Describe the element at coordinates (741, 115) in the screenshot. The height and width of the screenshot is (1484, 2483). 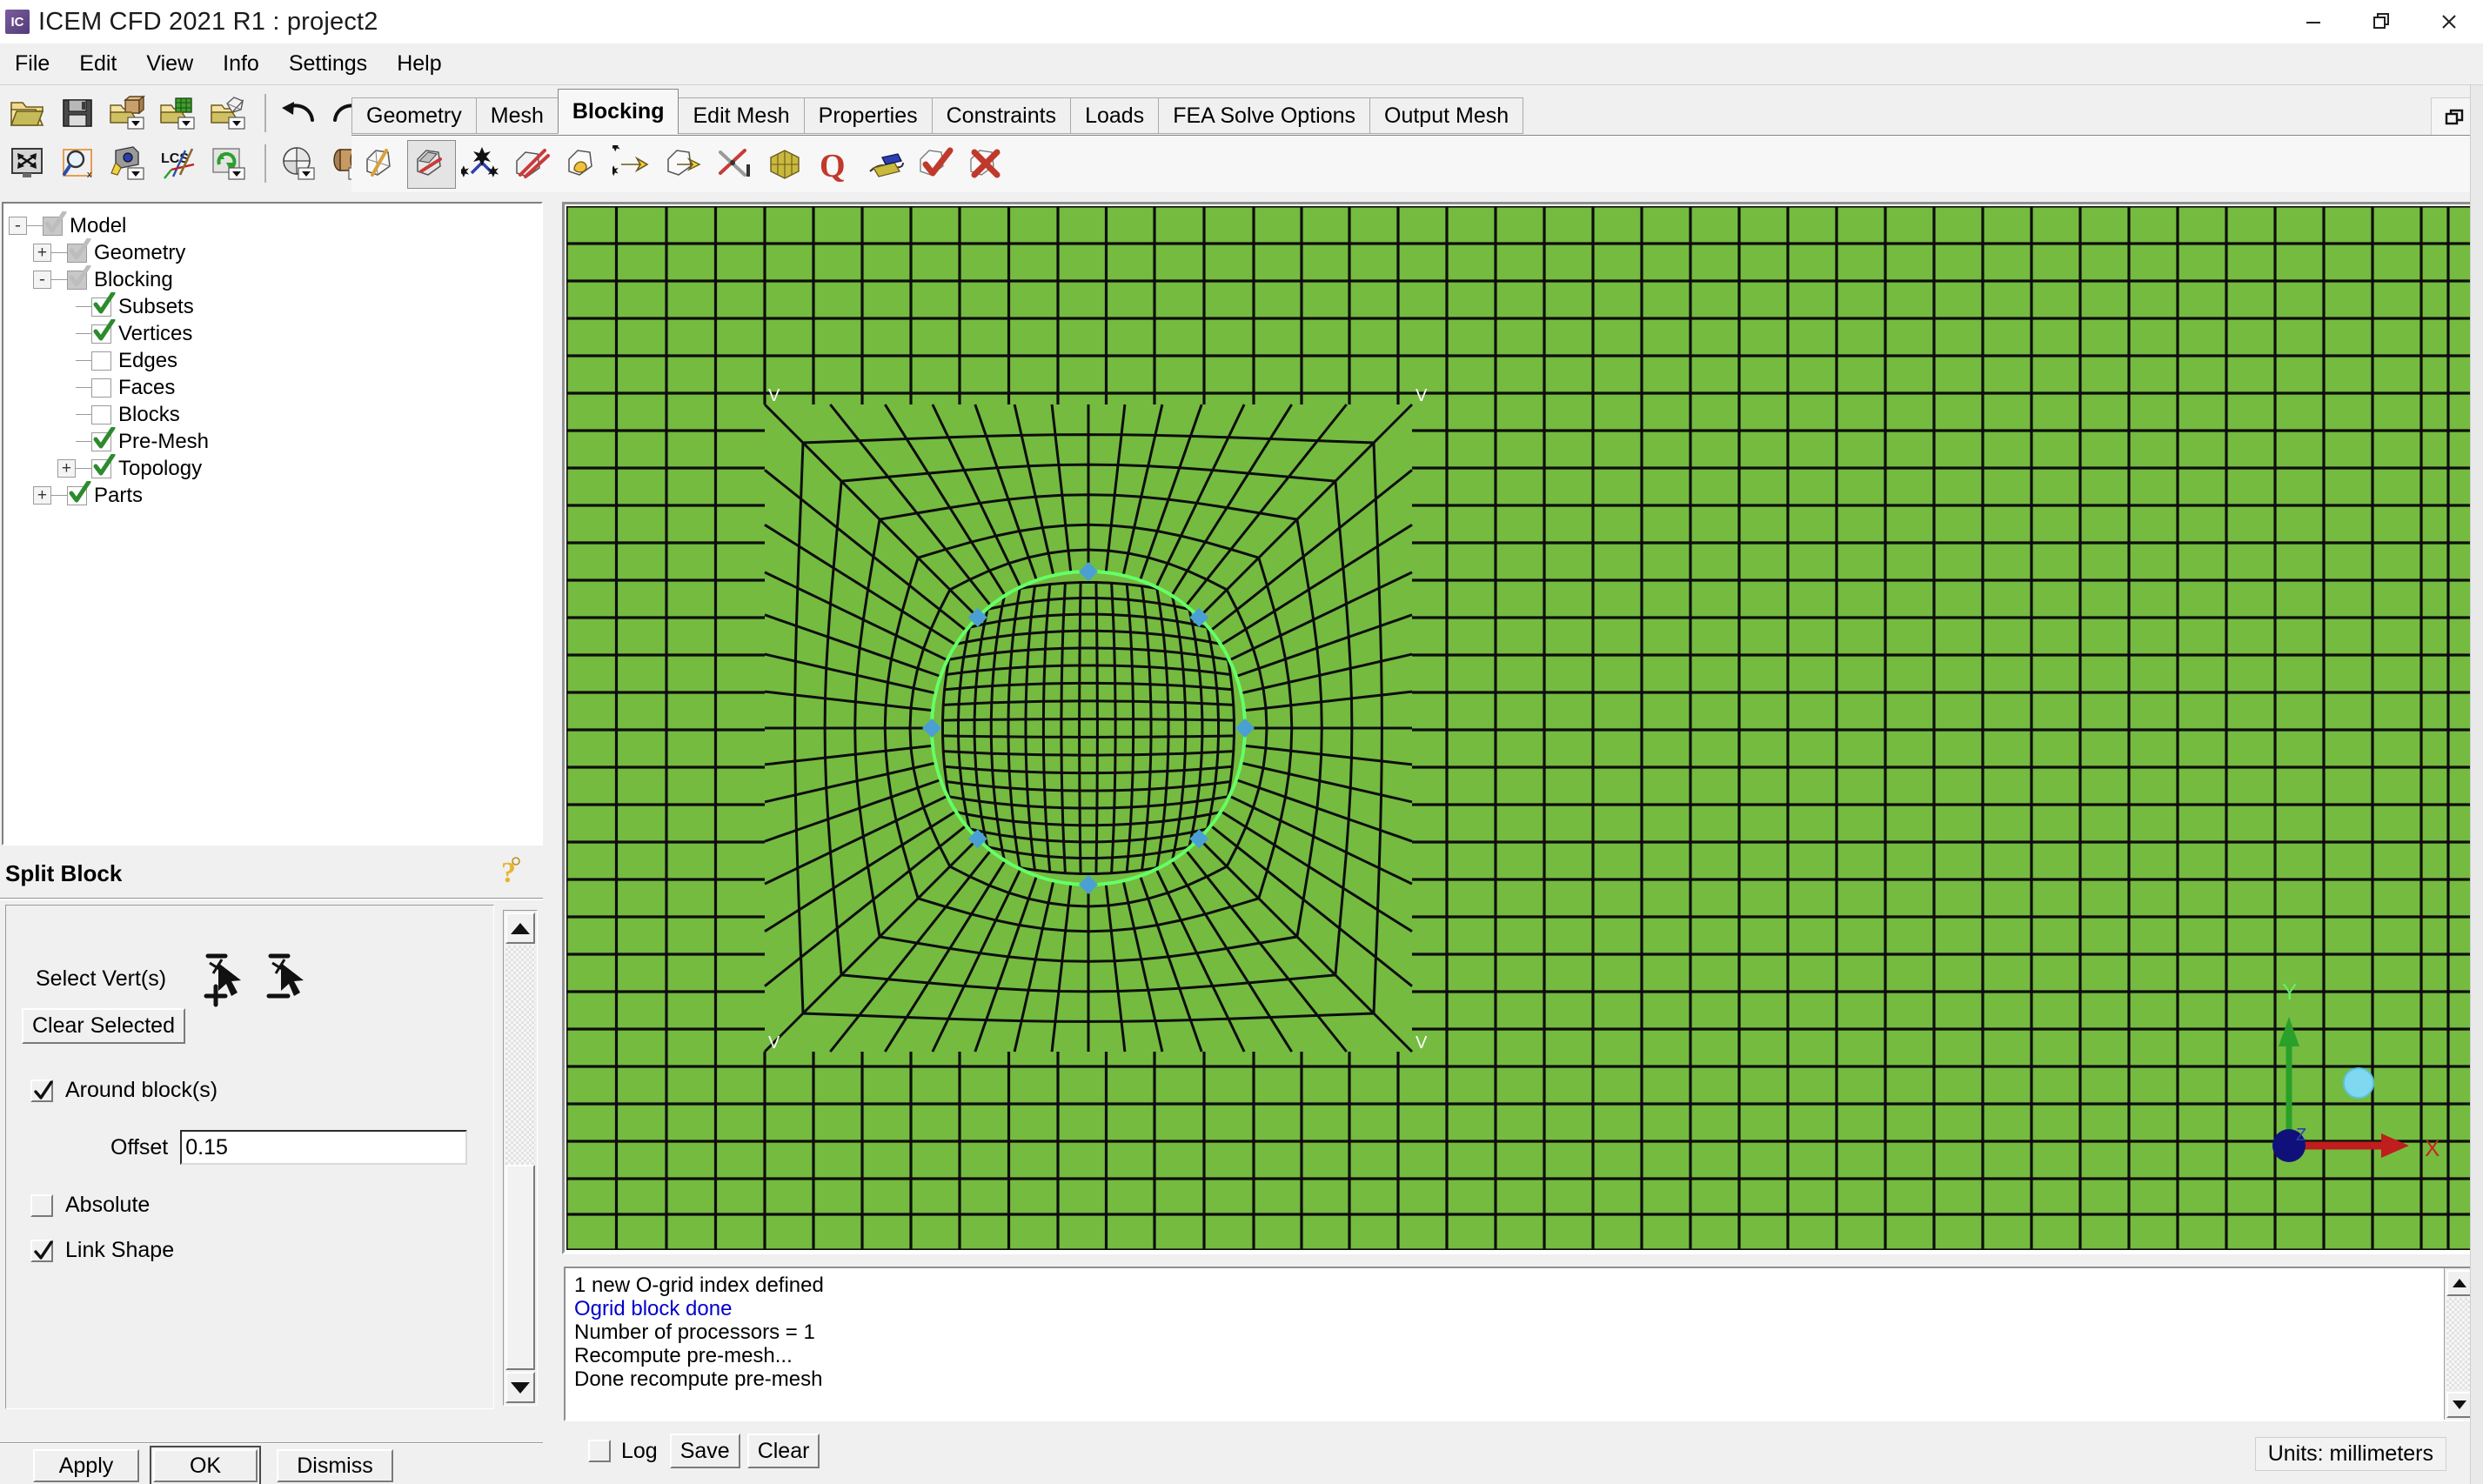
I see `tab-edit-mesh: Edit Mesh` at that location.